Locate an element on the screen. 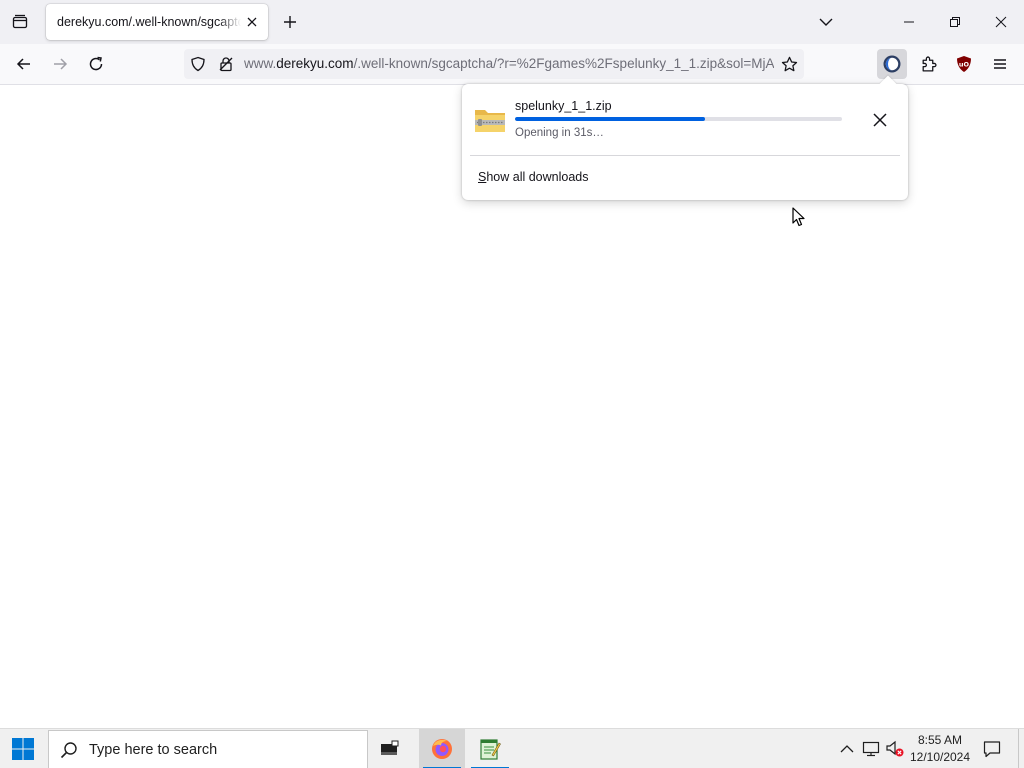 This screenshot has width=1024, height=768. restore-icon is located at coordinates (955, 22).